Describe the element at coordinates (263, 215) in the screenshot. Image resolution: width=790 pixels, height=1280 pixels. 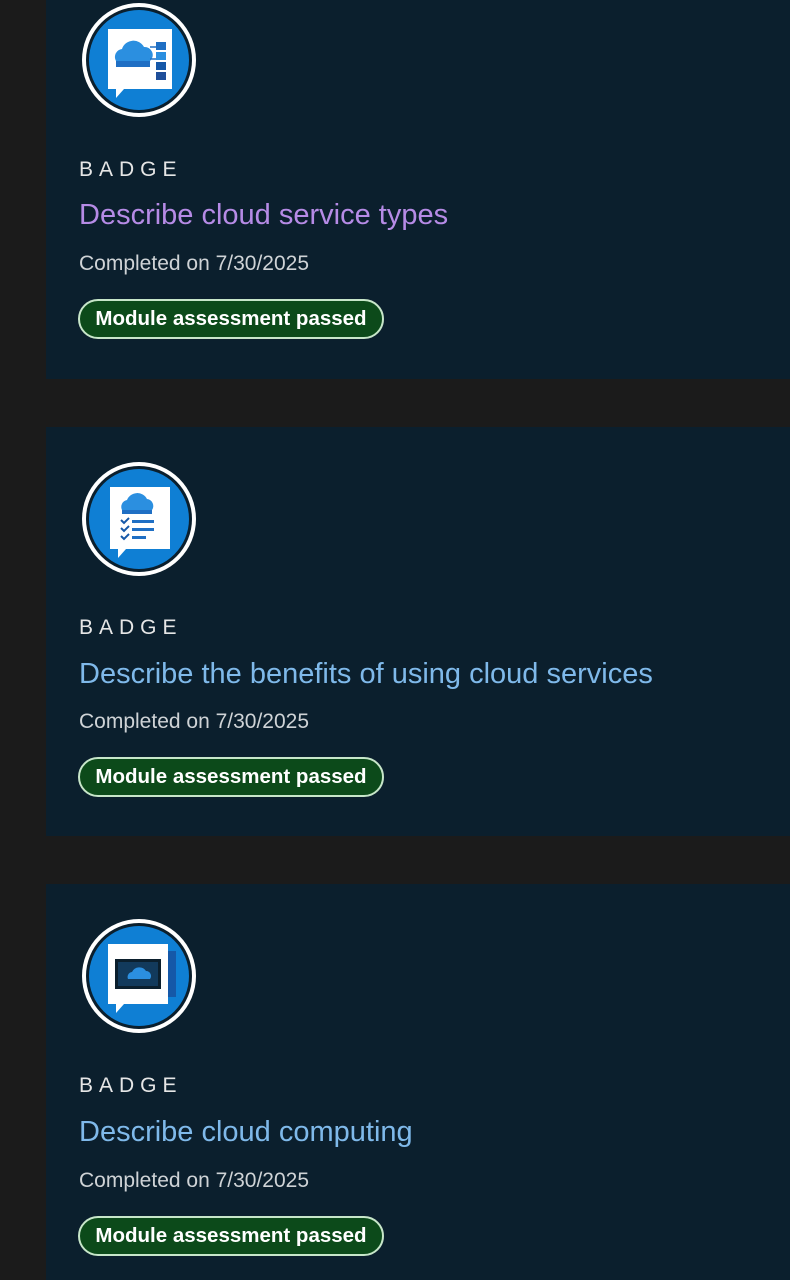
I see `badge-title-link: Describe cloud service types` at that location.